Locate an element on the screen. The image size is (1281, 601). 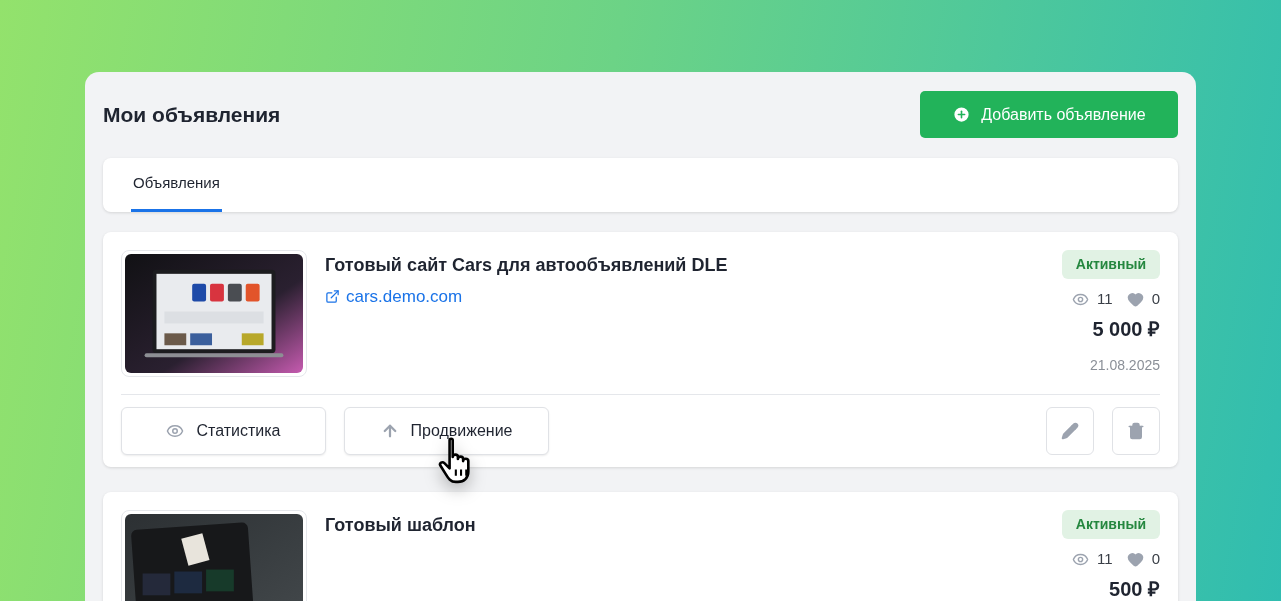
listing-title: Готовый сайт Cars для автообъявлений DLE is located at coordinates (527, 265).